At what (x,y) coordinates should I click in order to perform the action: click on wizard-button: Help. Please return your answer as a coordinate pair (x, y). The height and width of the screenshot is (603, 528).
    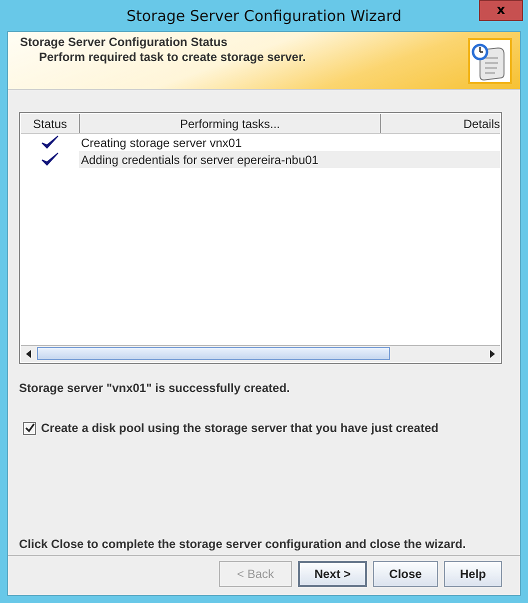
    Looking at the image, I should click on (473, 574).